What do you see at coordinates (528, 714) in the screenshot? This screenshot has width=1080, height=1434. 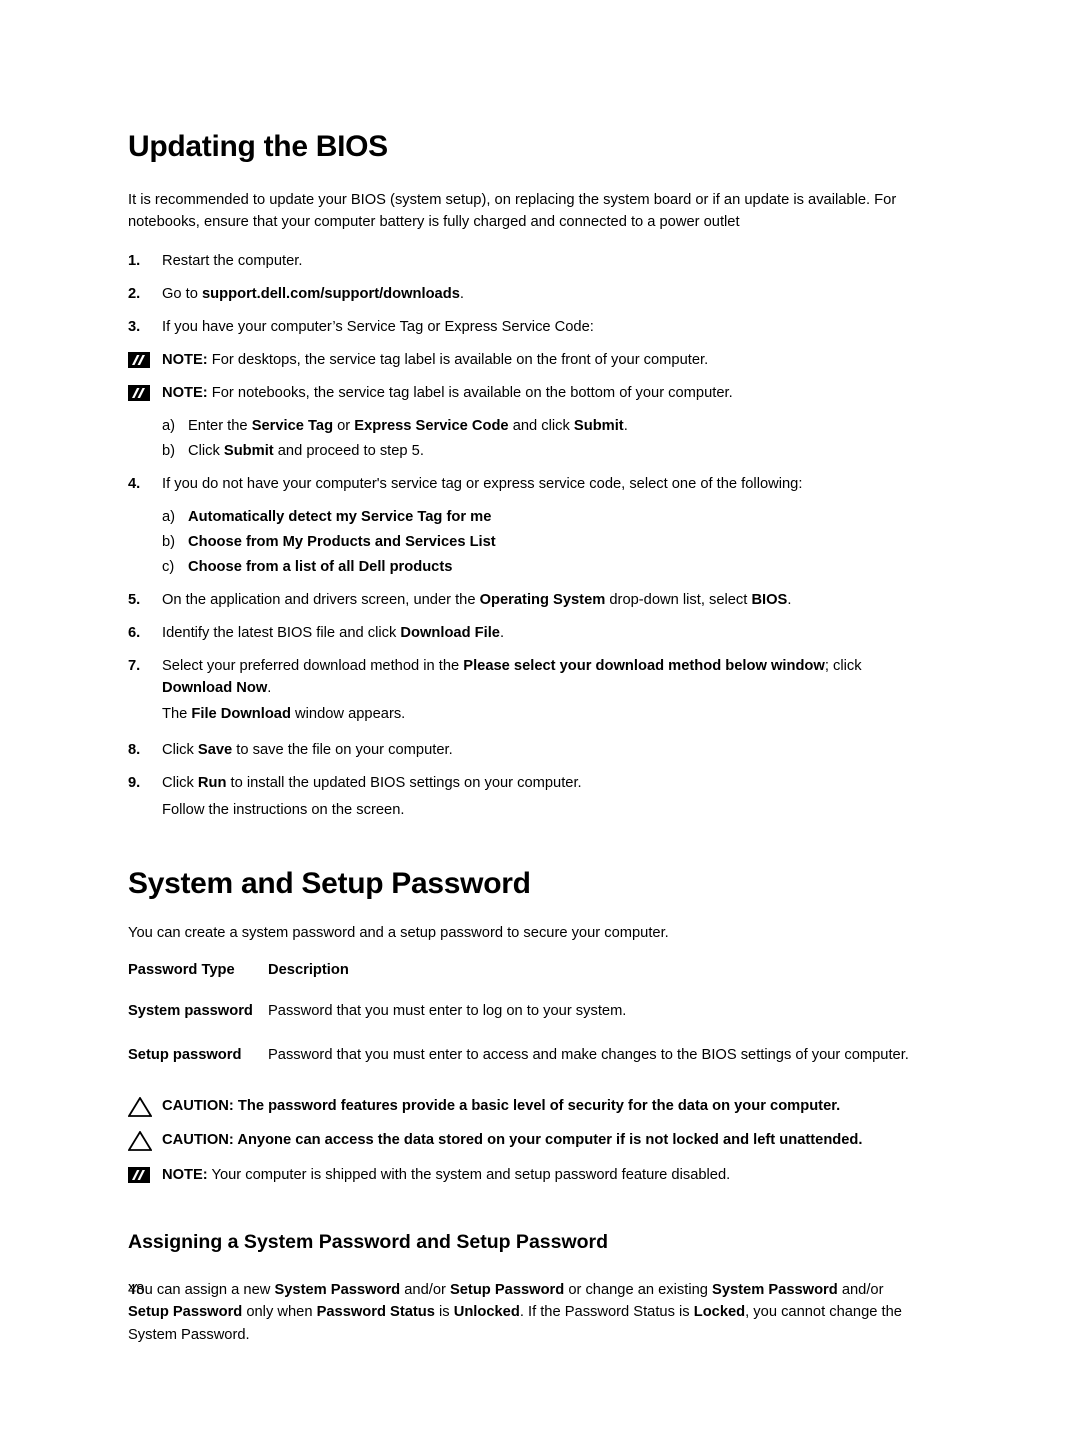 I see `step7-follow-up-text: The File Download window appears.` at bounding box center [528, 714].